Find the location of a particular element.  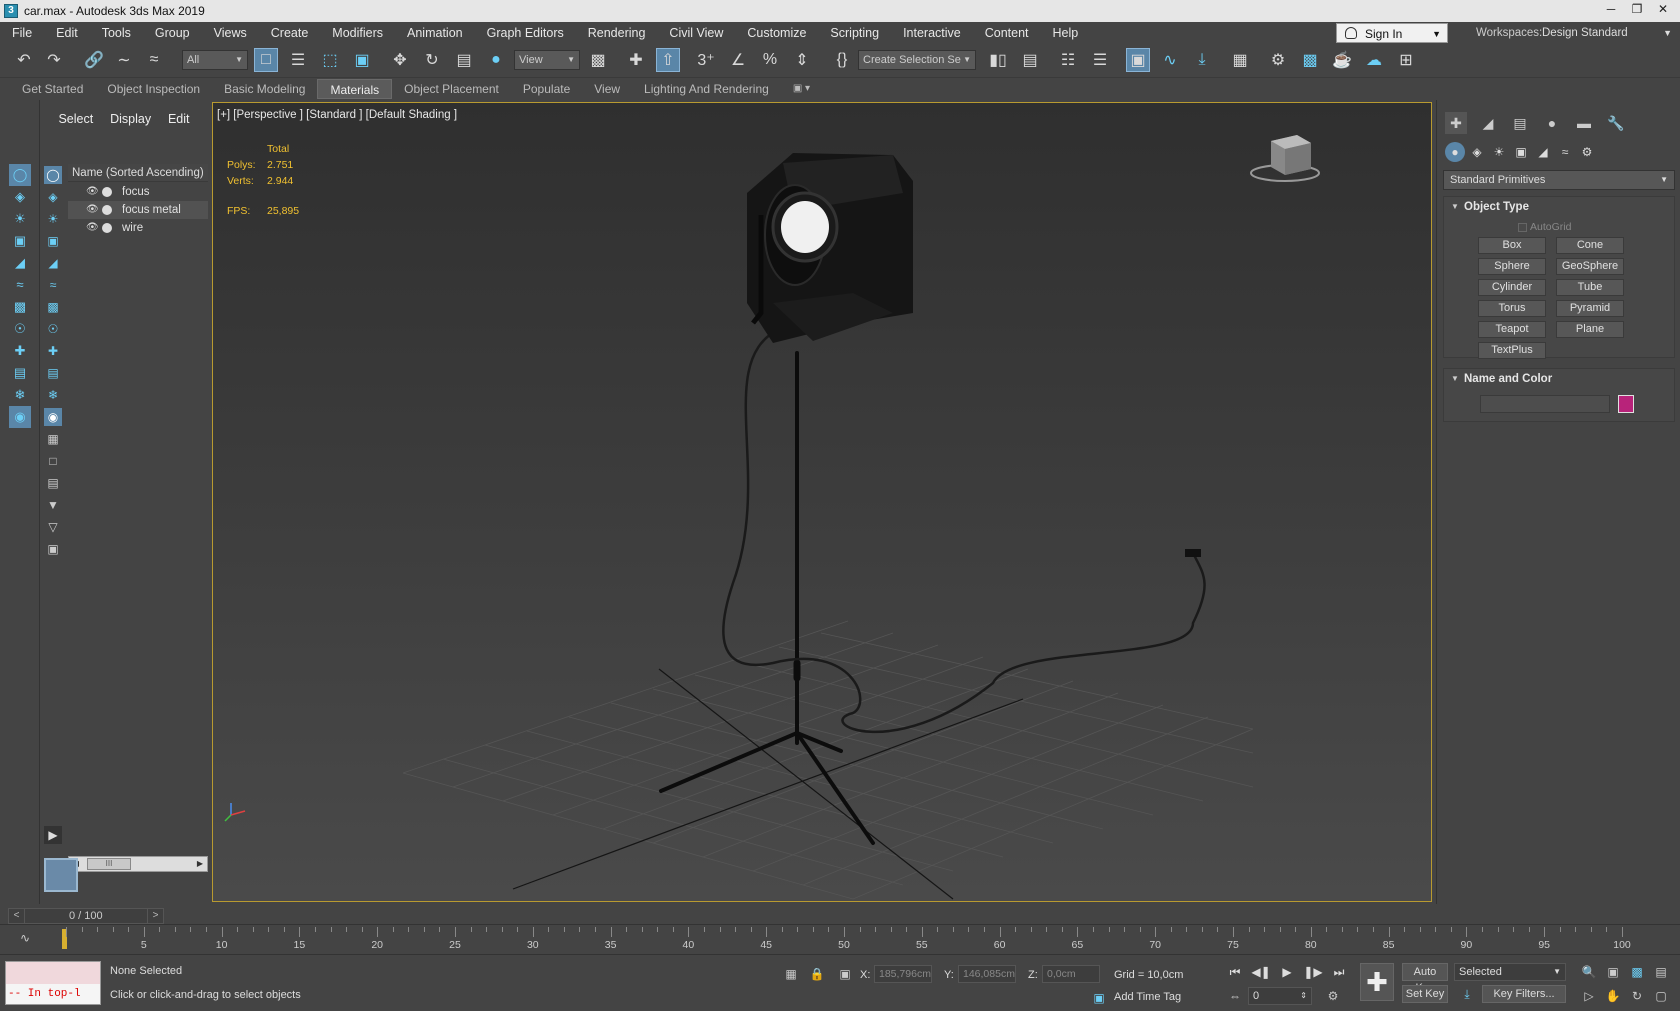

textplus-button: TextPlus is located at coordinates (1512, 350).